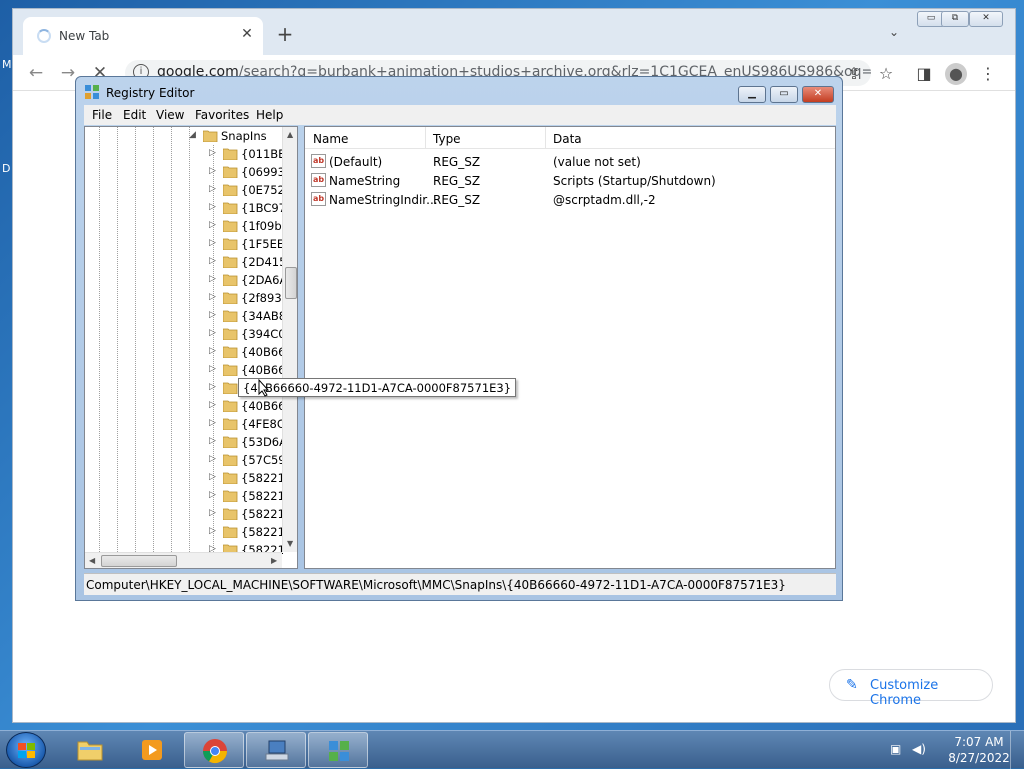  I want to click on tree-item: ▷ {0E7524, so click(191, 190).